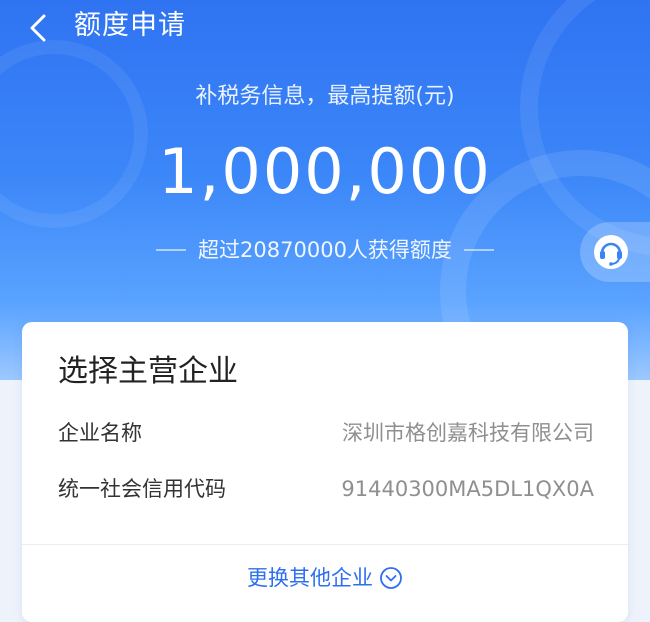 The image size is (650, 622). I want to click on card-title: 选择主营企业, so click(148, 371).